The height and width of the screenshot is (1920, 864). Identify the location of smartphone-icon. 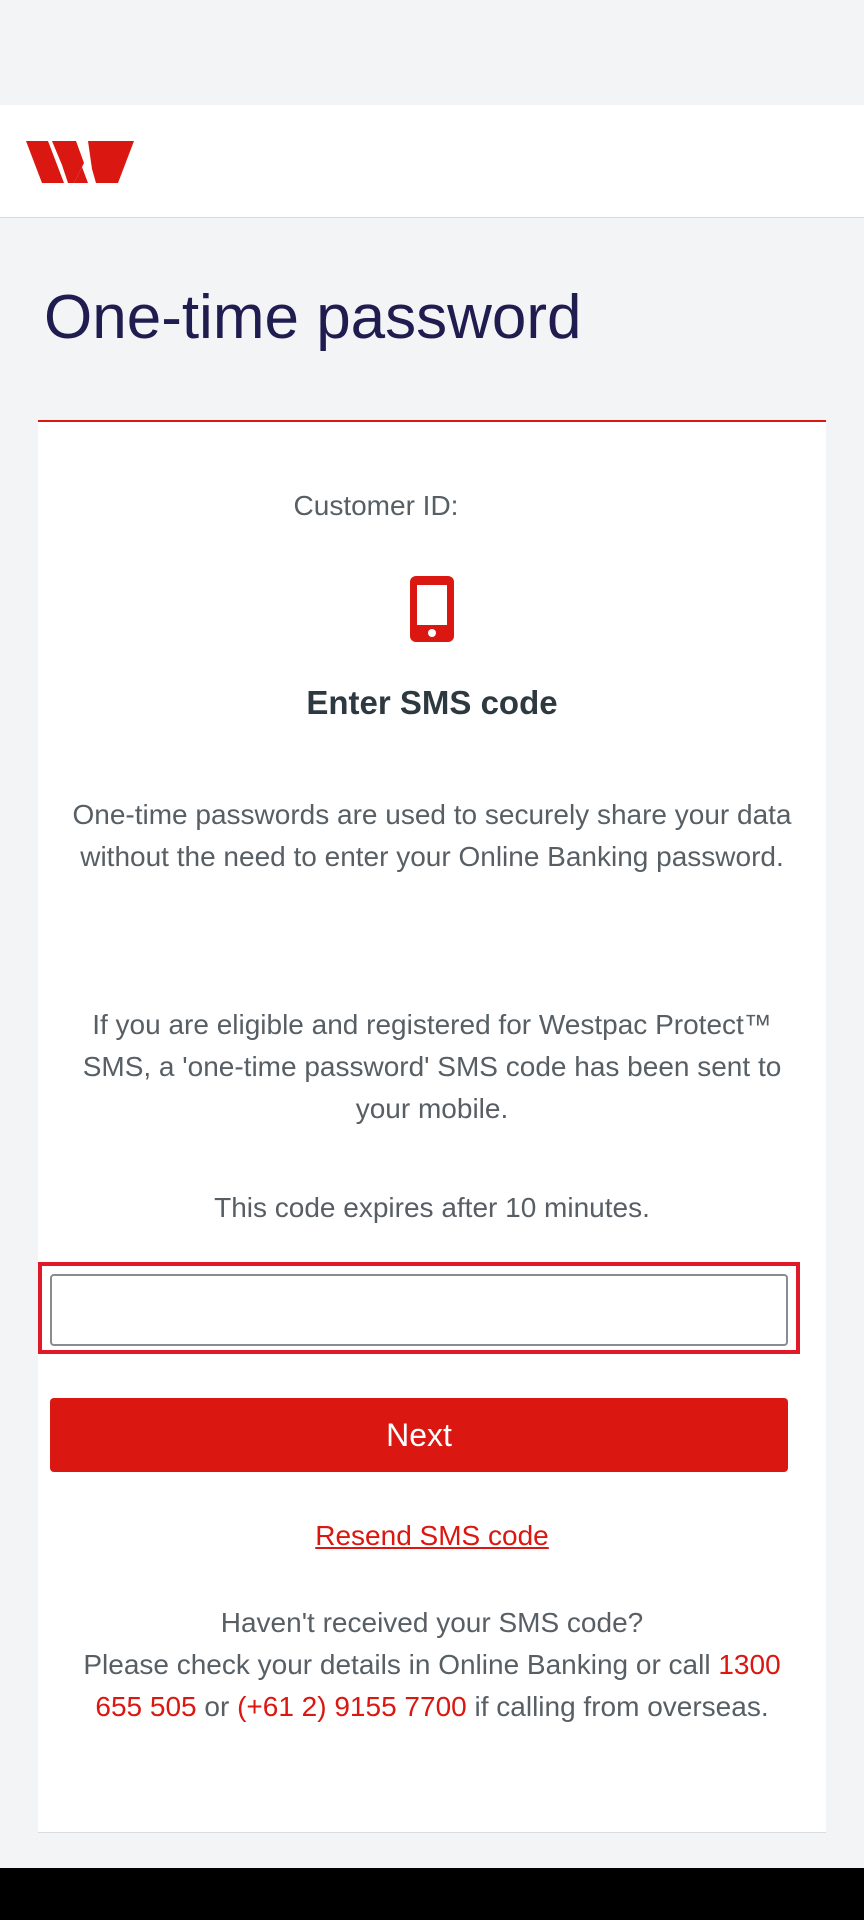
(432, 609).